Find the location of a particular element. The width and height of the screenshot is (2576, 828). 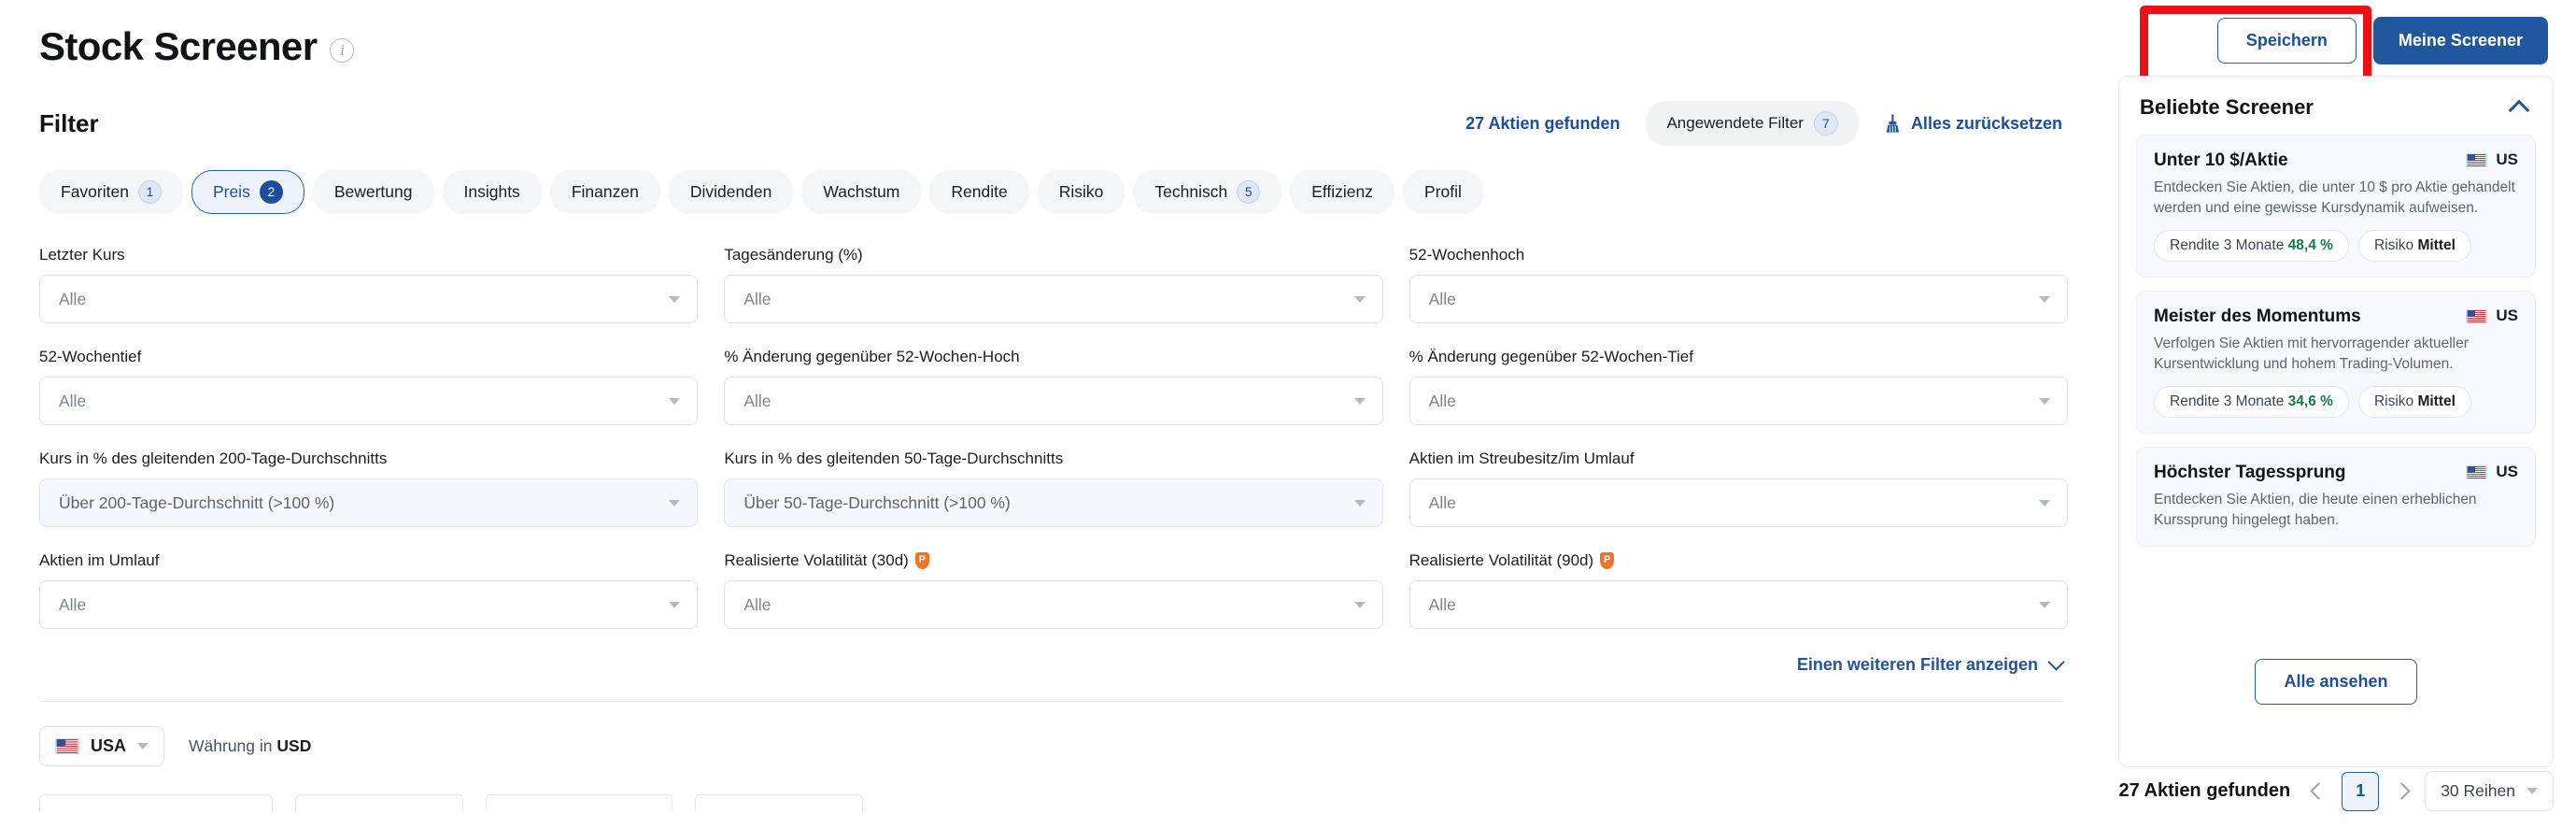

screener-card-top: Unter 10 $/Aktie US is located at coordinates (2336, 160).